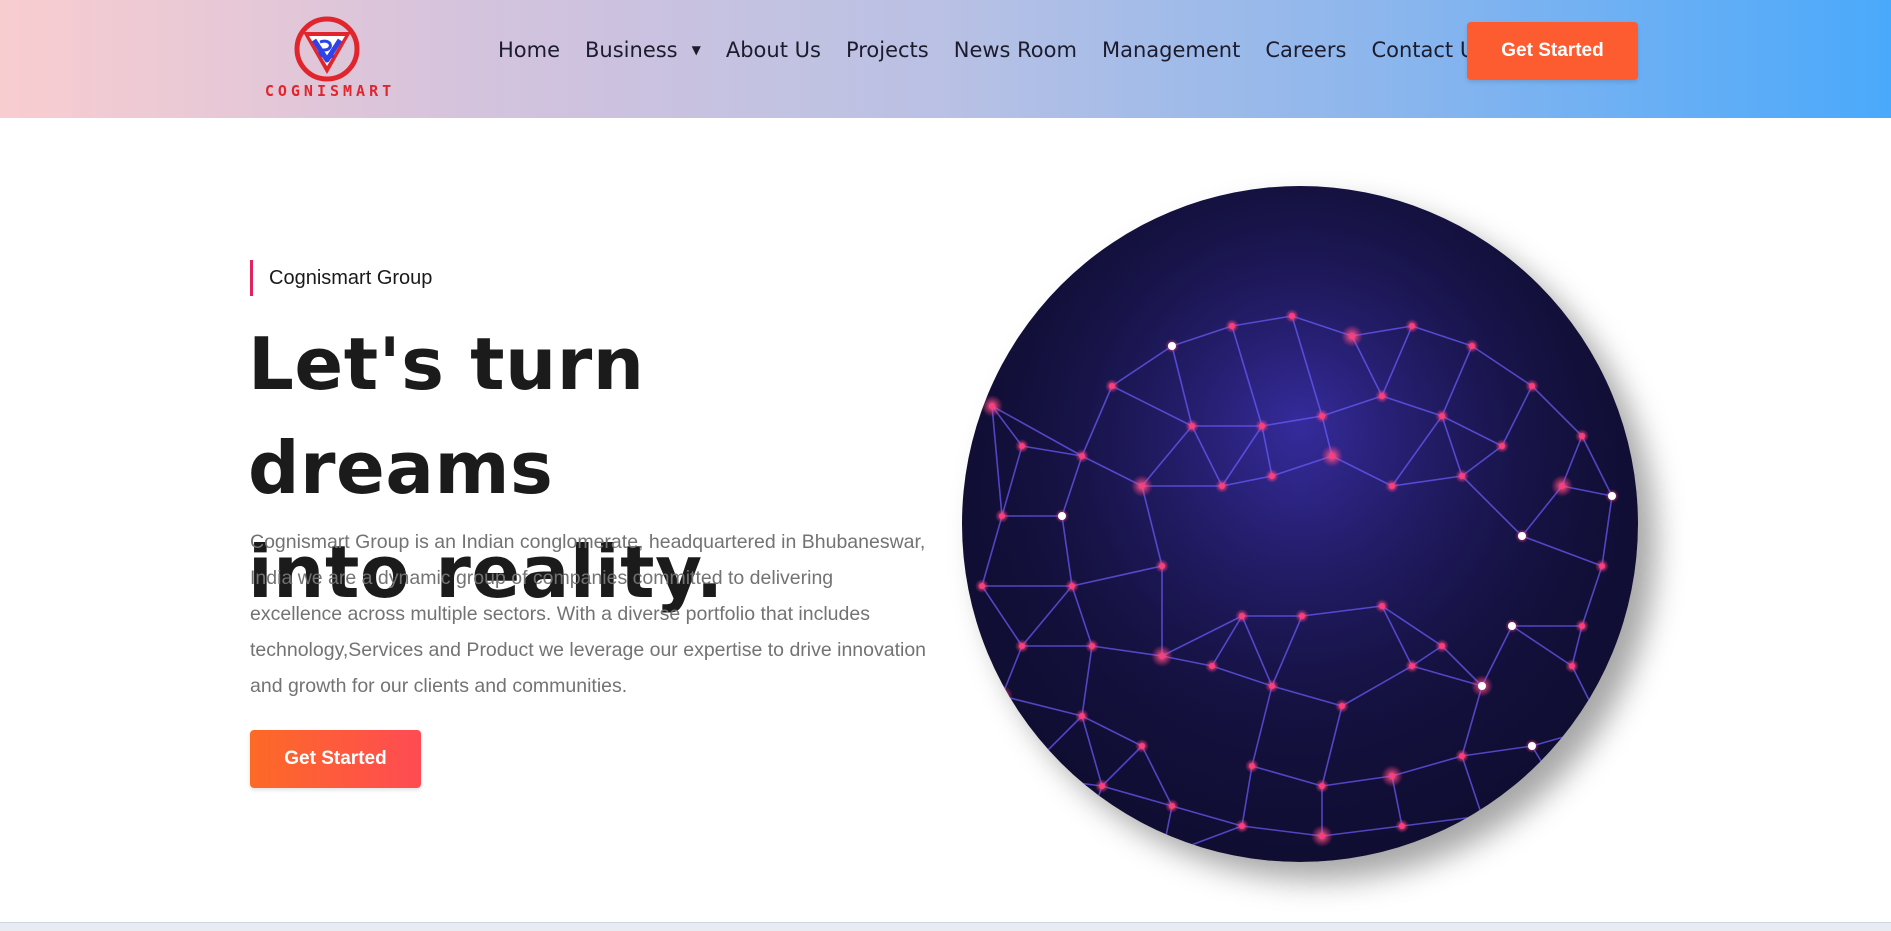  I want to click on nav-item-projects: Projects, so click(887, 50).